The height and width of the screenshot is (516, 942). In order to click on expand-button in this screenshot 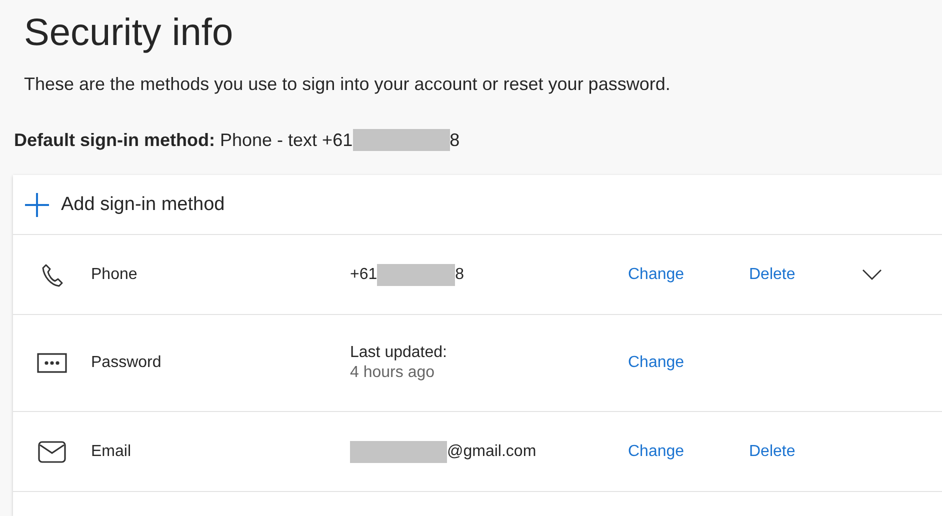, I will do `click(872, 274)`.